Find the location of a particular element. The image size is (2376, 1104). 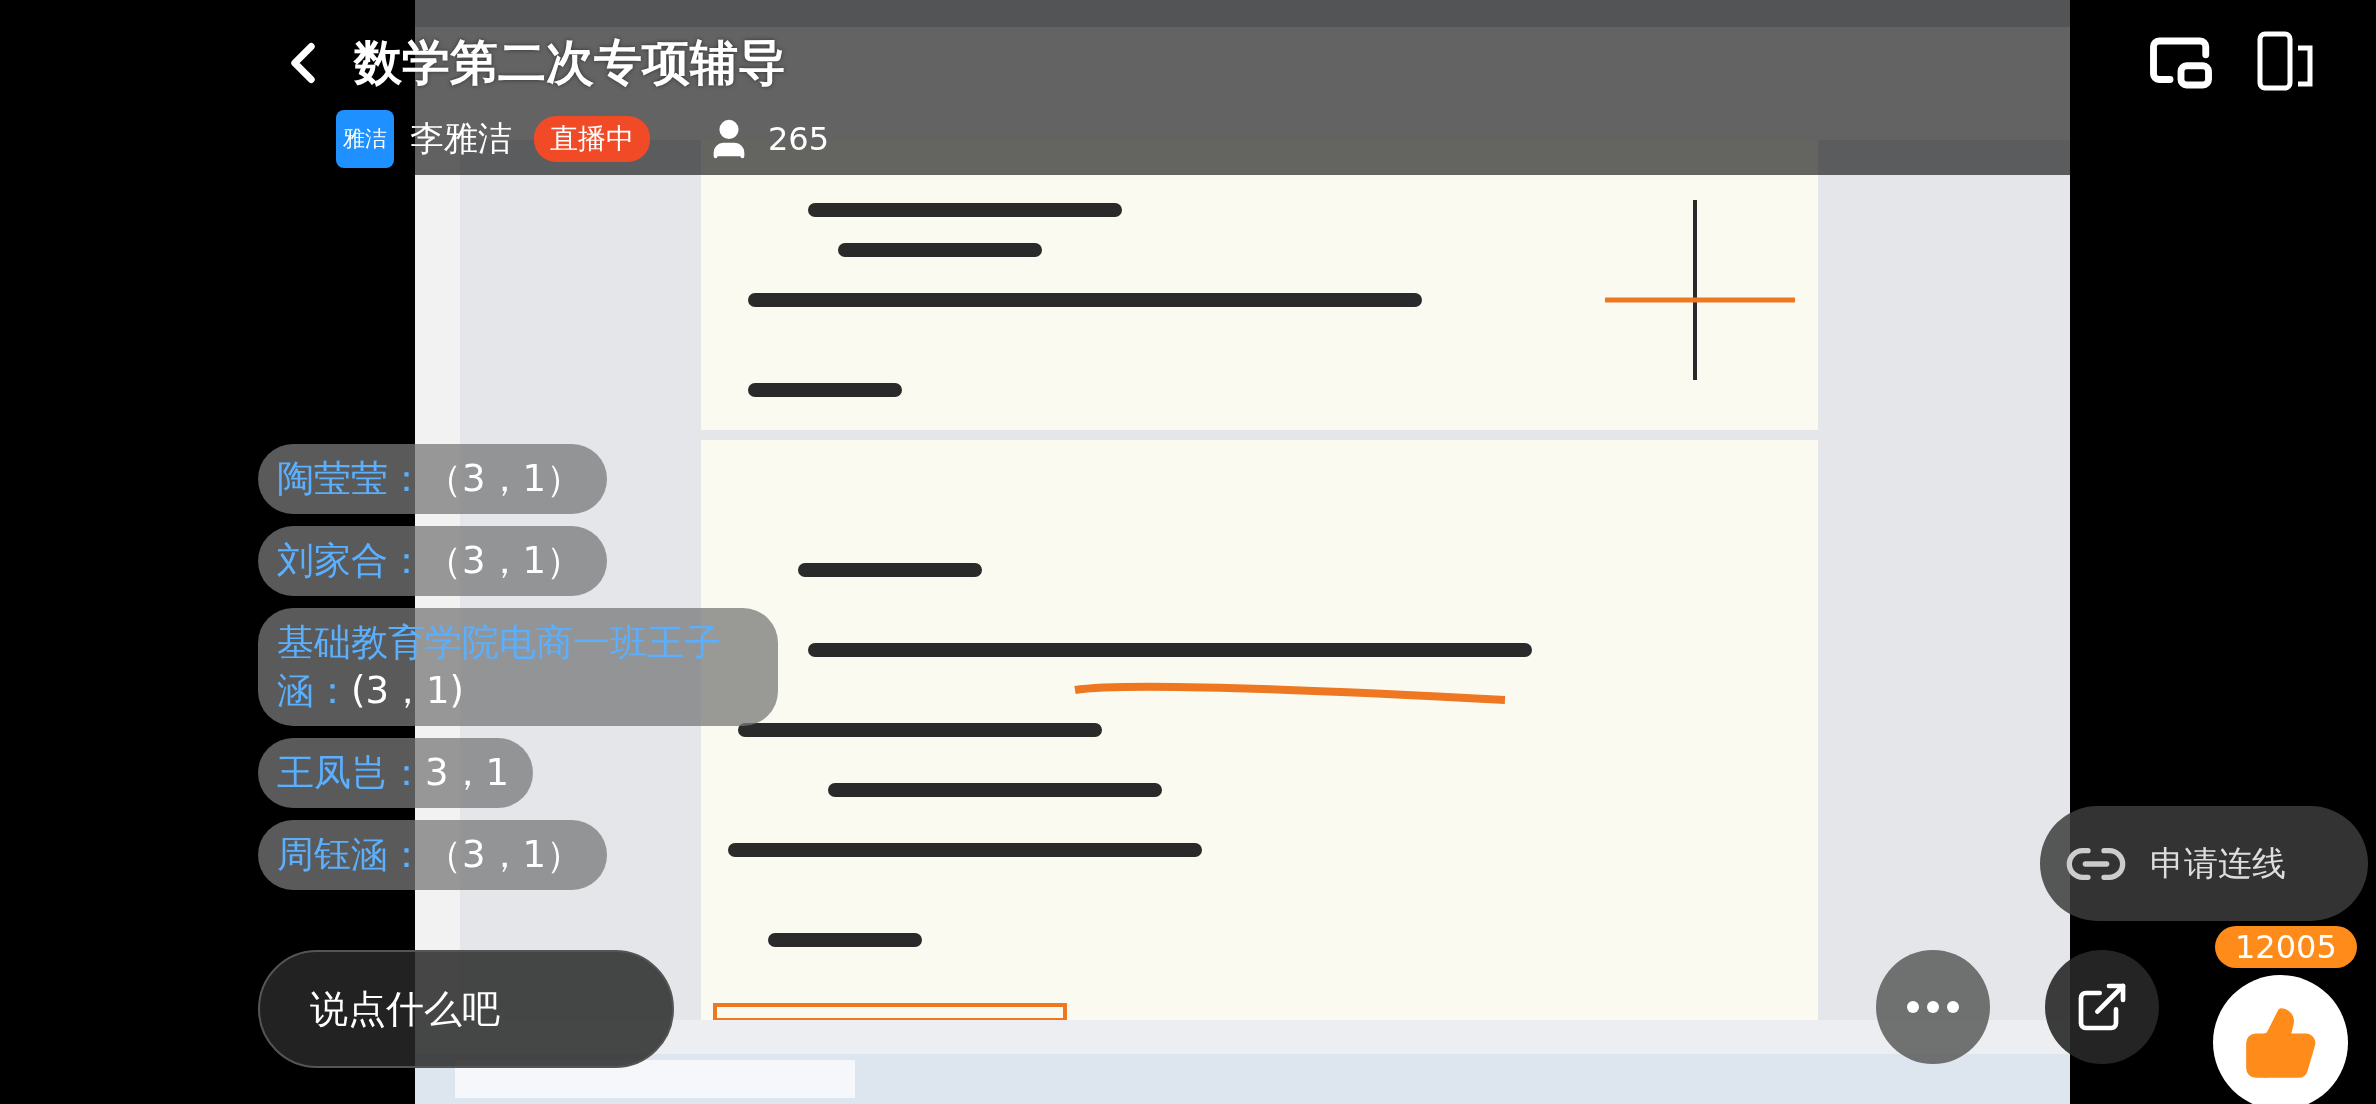

like-count: 12005 is located at coordinates (2286, 947).